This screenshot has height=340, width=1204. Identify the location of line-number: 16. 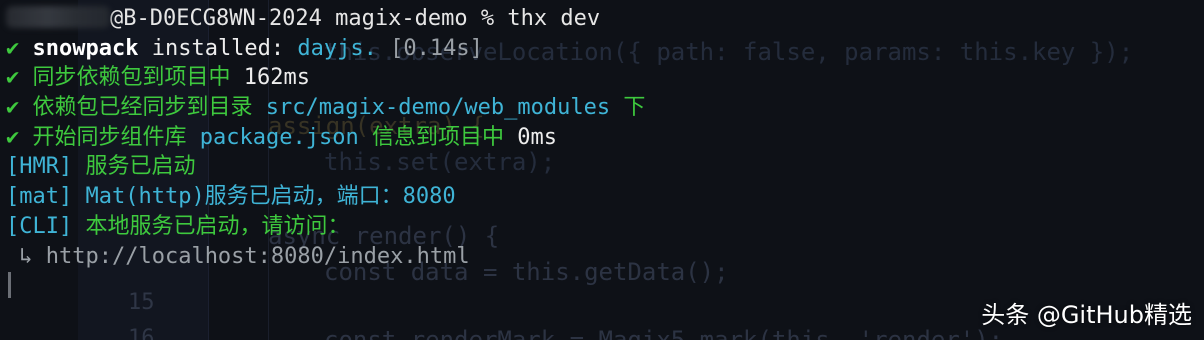
(141, 333).